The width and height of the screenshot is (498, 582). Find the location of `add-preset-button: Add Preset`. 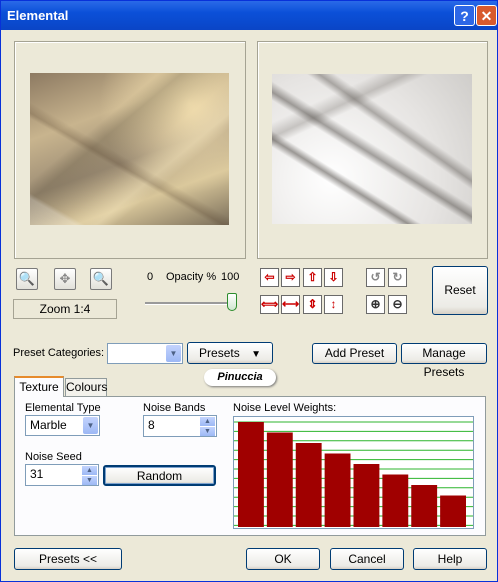

add-preset-button: Add Preset is located at coordinates (354, 353).